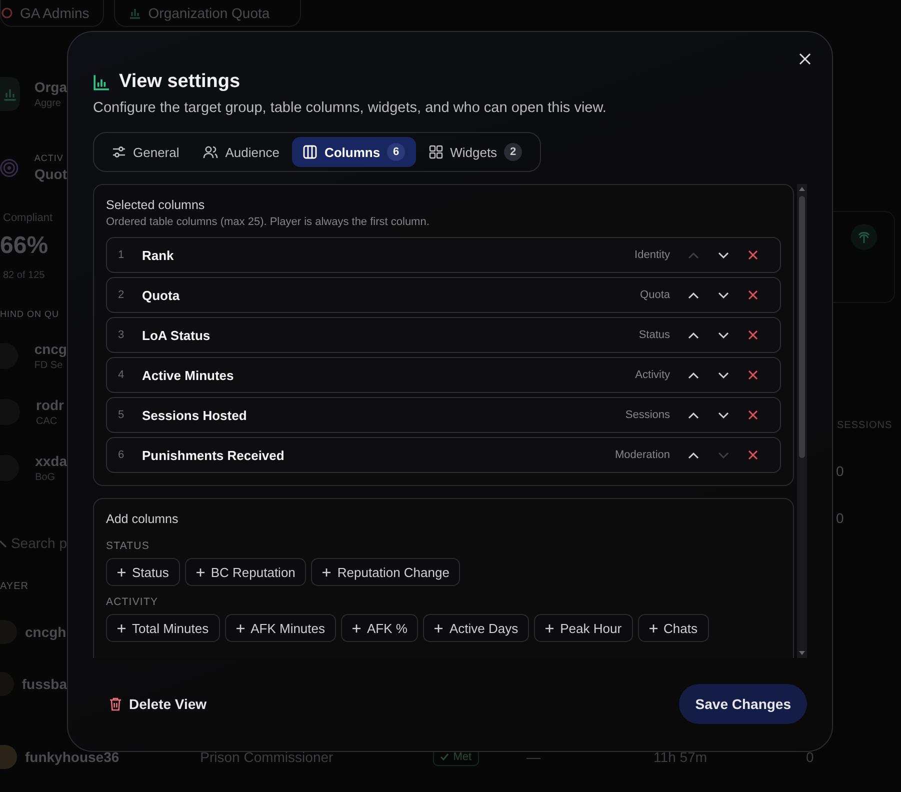 The width and height of the screenshot is (901, 792). What do you see at coordinates (50, 349) in the screenshot?
I see `player-name: cncg` at bounding box center [50, 349].